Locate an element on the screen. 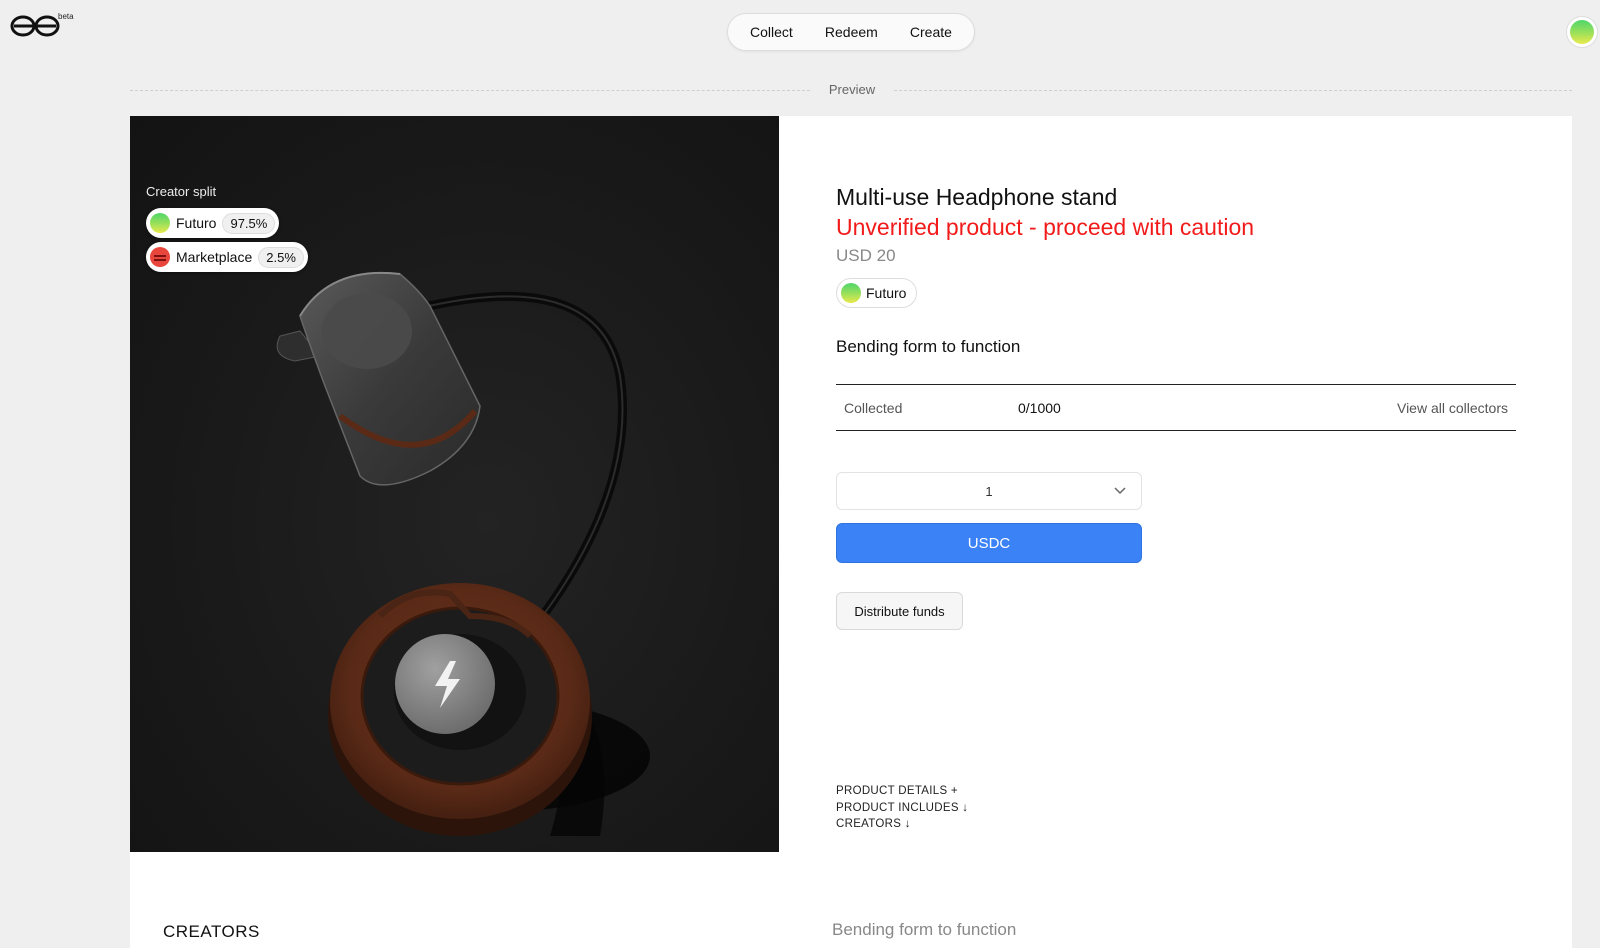  split-percent: 2.5% is located at coordinates (281, 257).